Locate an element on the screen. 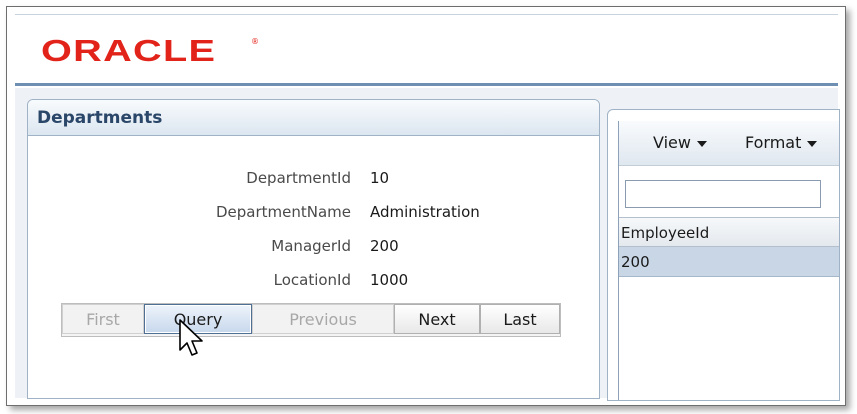 The image size is (857, 414). first-button: First is located at coordinates (103, 319).